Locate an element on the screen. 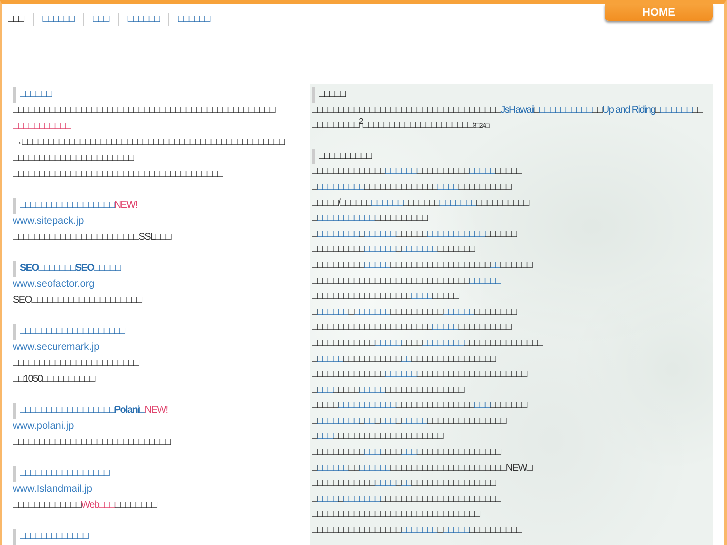  line-text: □□□□□/□□□□□□ is located at coordinates (342, 203).